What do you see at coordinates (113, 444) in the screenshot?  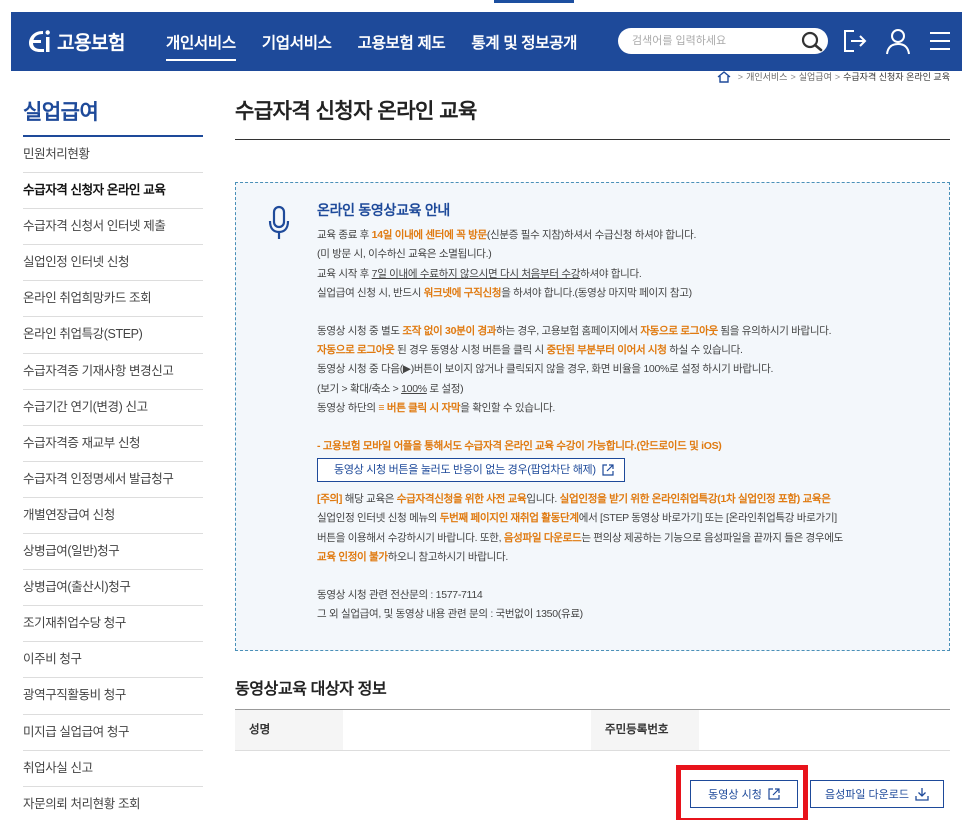 I see `sidebar-item: 수급자격증 재교부 신청` at bounding box center [113, 444].